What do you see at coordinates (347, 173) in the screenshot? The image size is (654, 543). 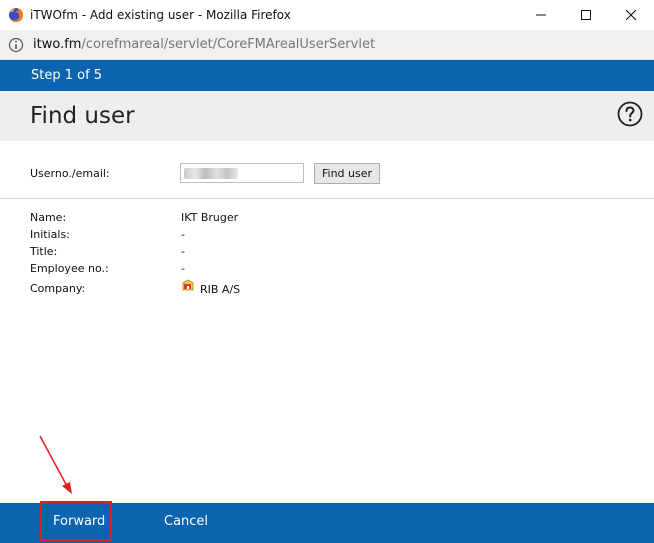 I see `find-user-button: Find user` at bounding box center [347, 173].